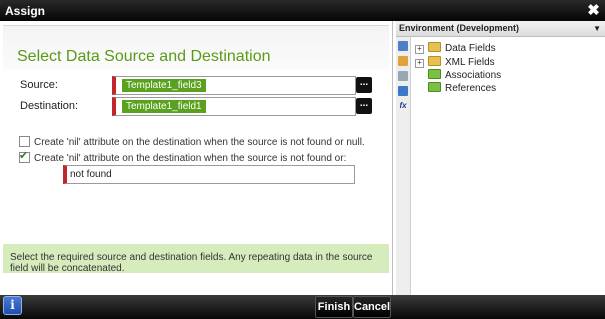  Describe the element at coordinates (593, 10) in the screenshot. I see `close-icon: ✖` at that location.